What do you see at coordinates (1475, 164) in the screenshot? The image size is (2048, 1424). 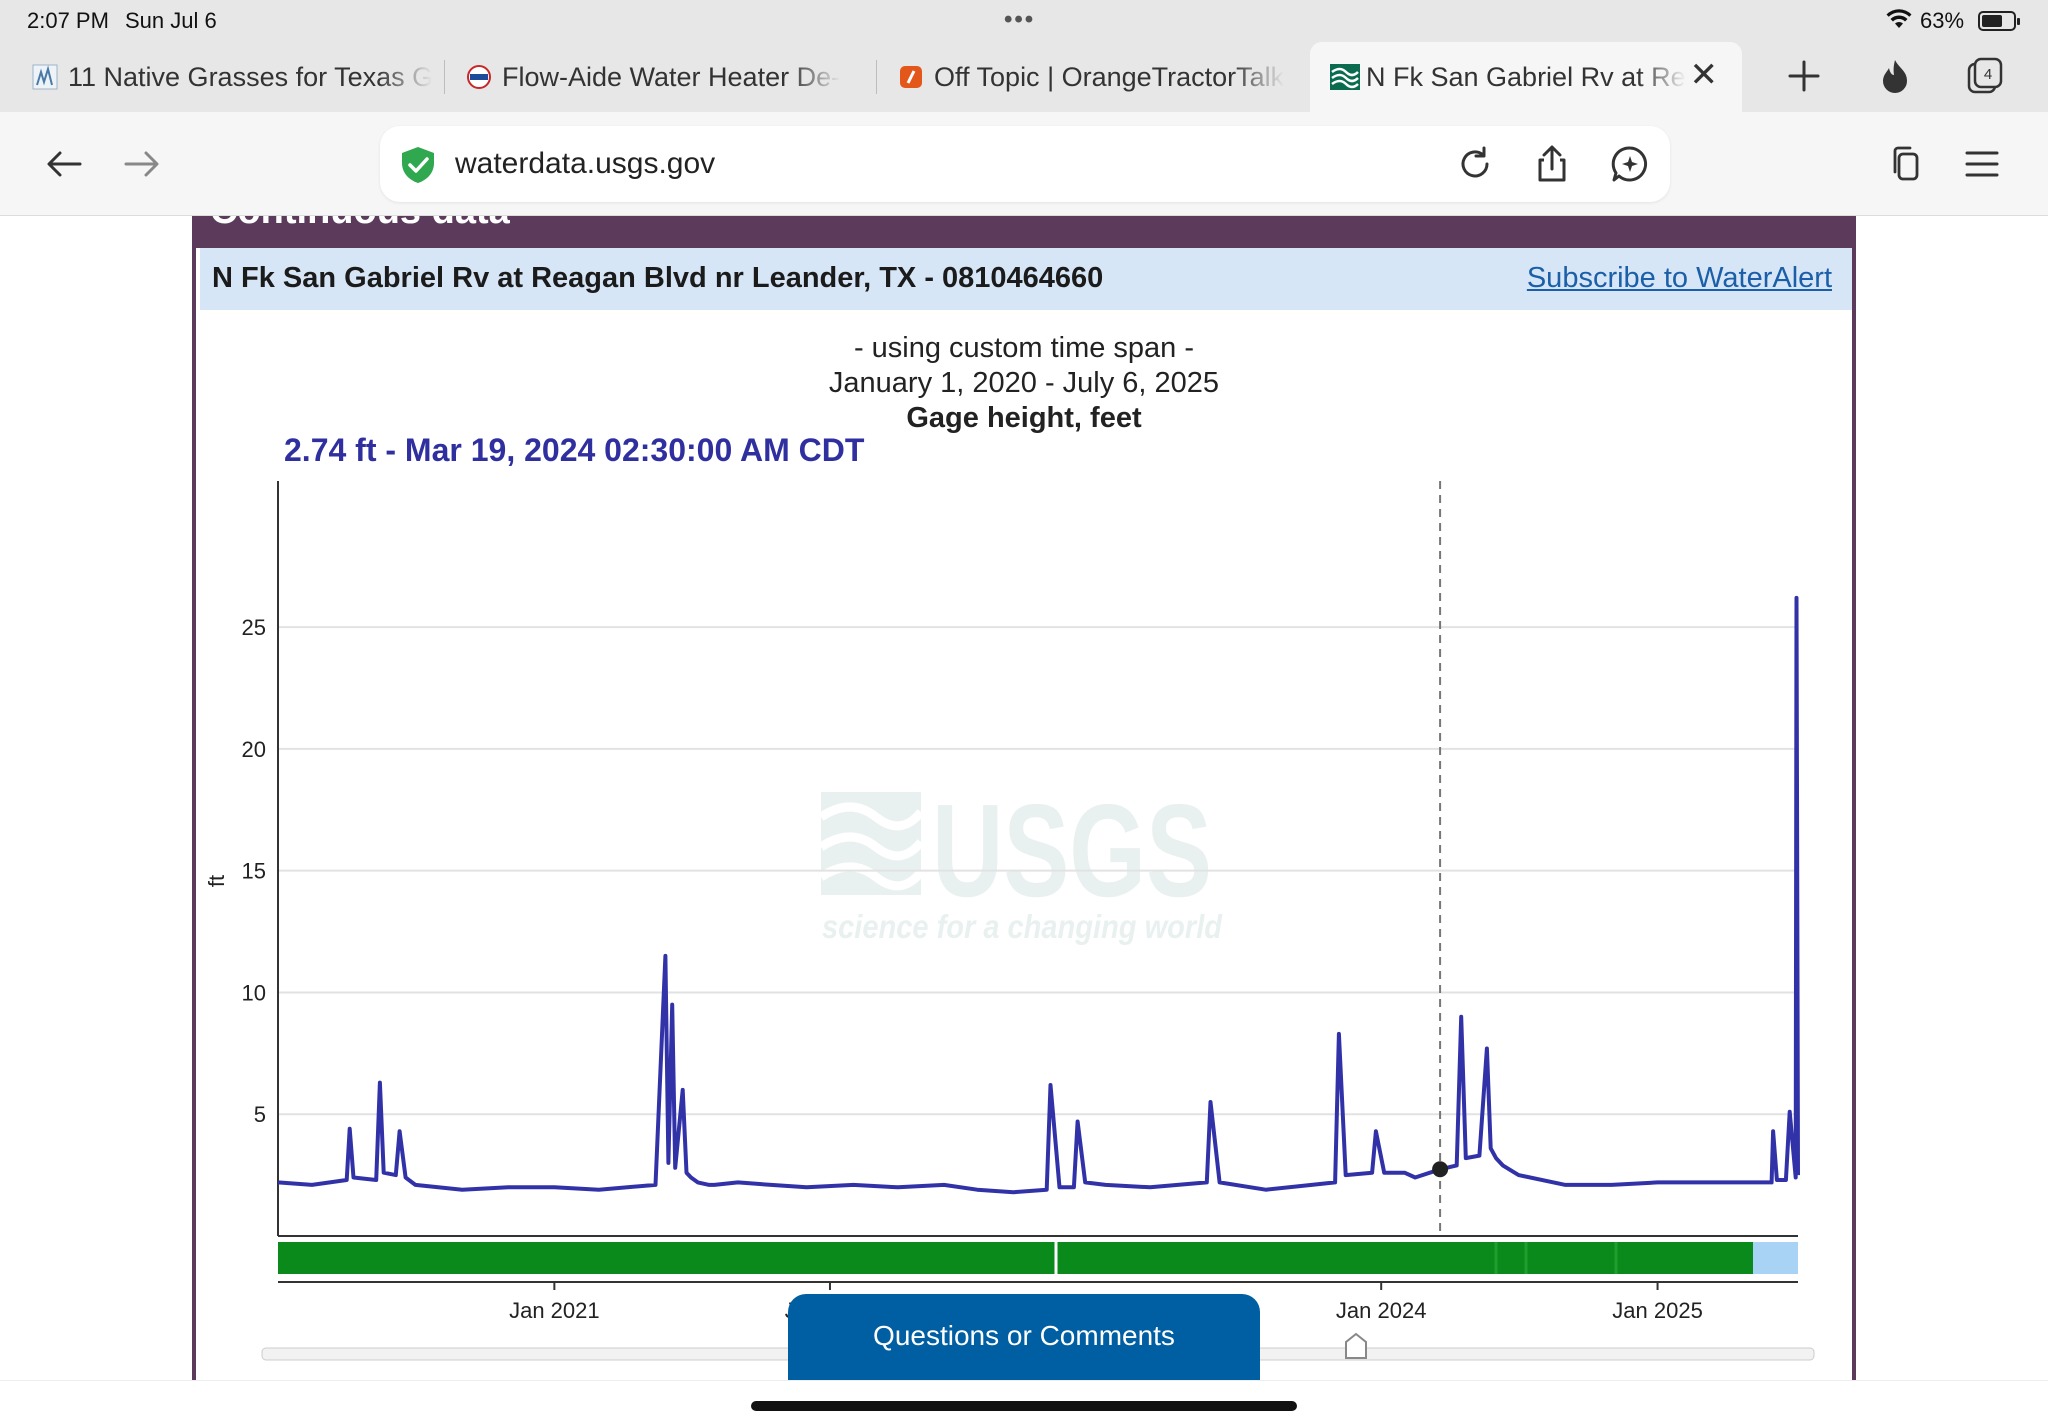 I see `reload-icon` at bounding box center [1475, 164].